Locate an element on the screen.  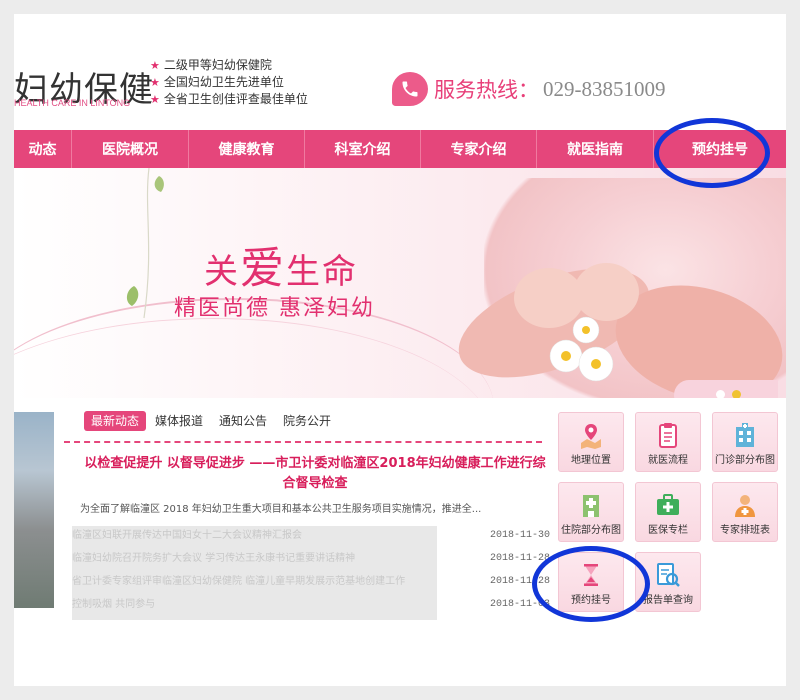
doctor-icon is located at coordinates (745, 506).